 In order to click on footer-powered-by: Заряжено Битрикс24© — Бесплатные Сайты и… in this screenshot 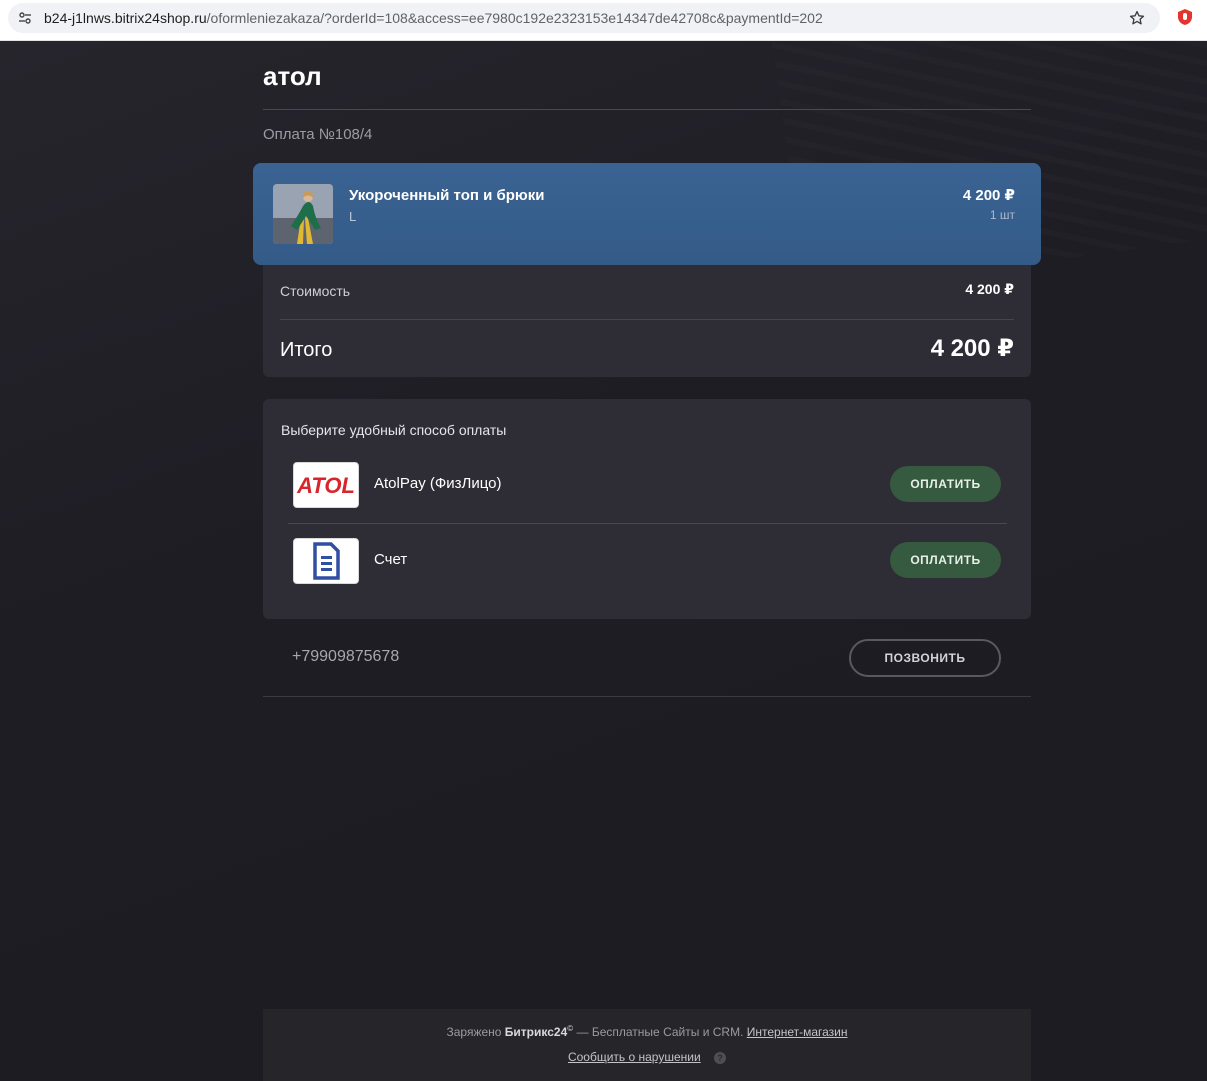, I will do `click(647, 1031)`.